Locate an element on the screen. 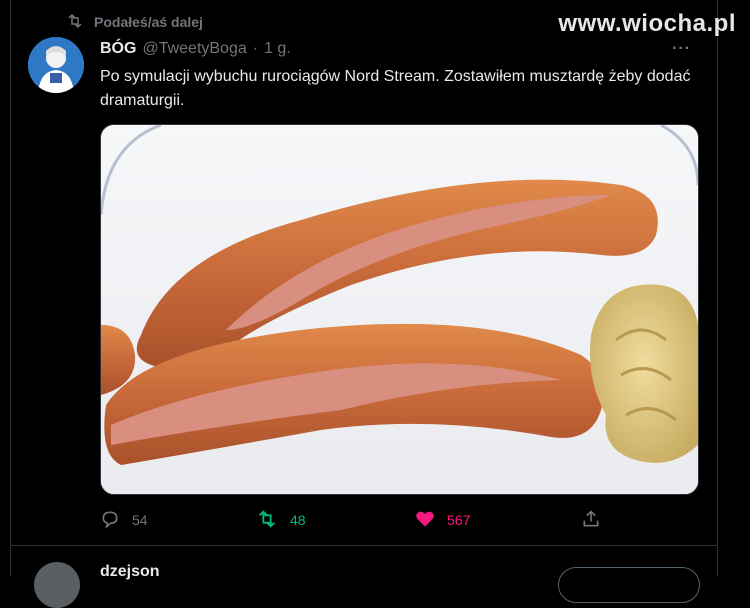 Image resolution: width=750 pixels, height=608 pixels. more-options-icon: ··· is located at coordinates (681, 49).